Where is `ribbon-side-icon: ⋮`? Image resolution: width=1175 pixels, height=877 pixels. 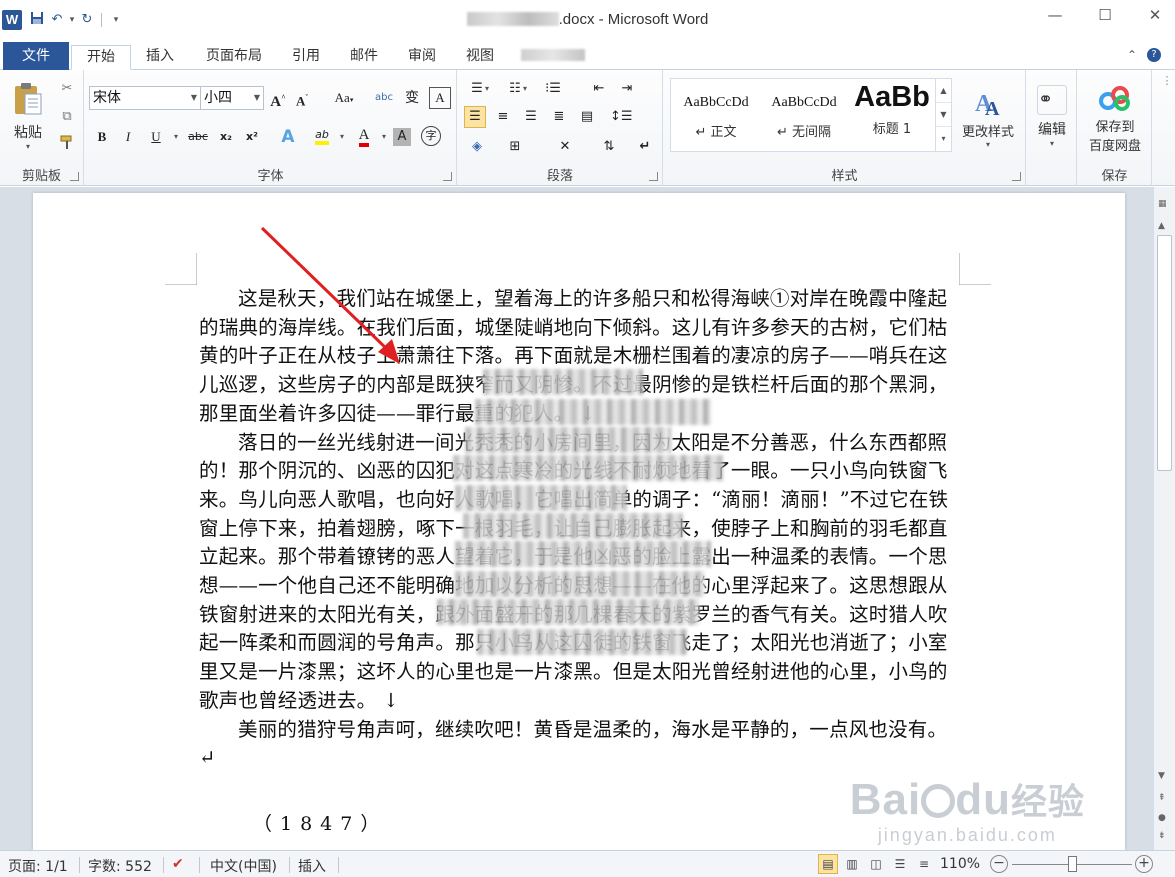
ribbon-side-icon: ⋮ is located at coordinates (1167, 80).